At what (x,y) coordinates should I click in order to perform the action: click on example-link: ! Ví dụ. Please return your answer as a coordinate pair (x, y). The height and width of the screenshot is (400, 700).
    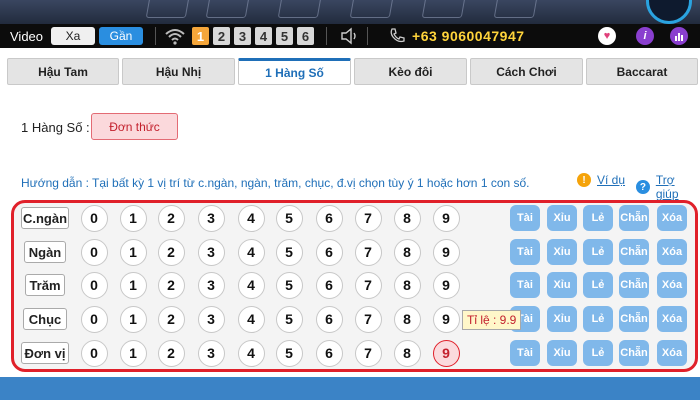
    Looking at the image, I should click on (601, 180).